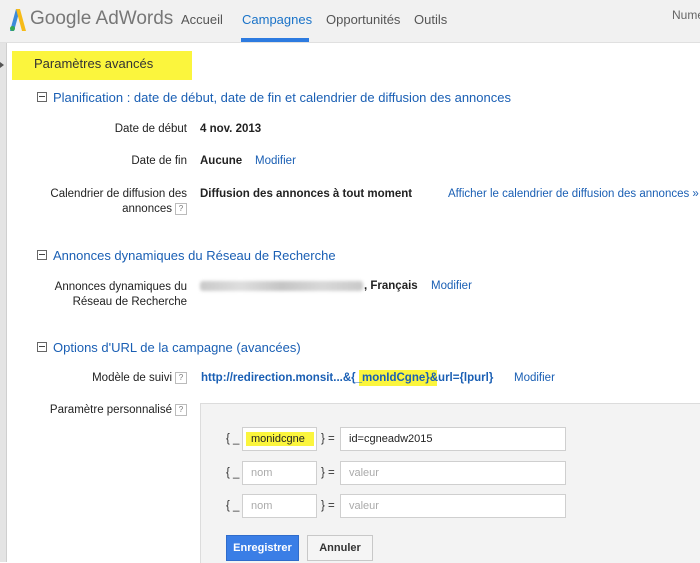 The image size is (700, 563). Describe the element at coordinates (112, 209) in the screenshot. I see `calendar-label-line2: annonces?` at that location.